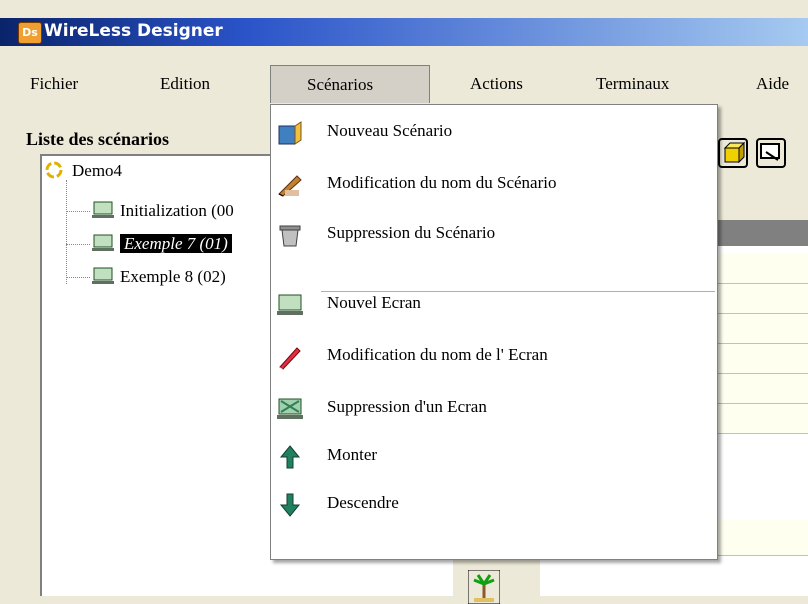 The image size is (808, 604). Describe the element at coordinates (97, 170) in the screenshot. I see `tree-item-label: Demo4` at that location.